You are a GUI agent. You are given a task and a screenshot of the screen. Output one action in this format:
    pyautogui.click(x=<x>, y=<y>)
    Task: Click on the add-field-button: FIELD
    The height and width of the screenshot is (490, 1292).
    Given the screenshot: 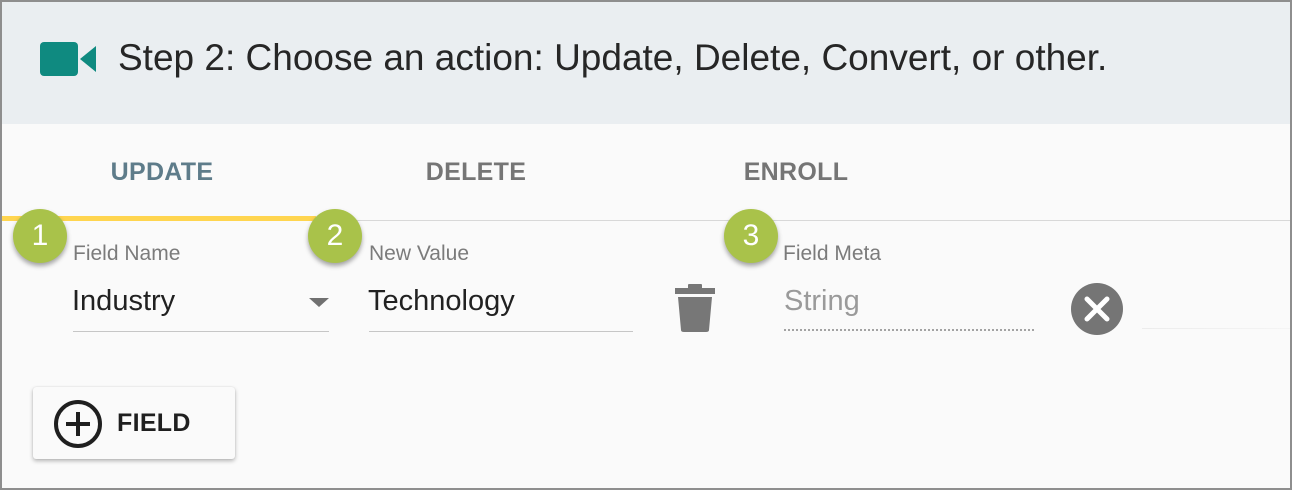 What is the action you would take?
    pyautogui.click(x=134, y=423)
    